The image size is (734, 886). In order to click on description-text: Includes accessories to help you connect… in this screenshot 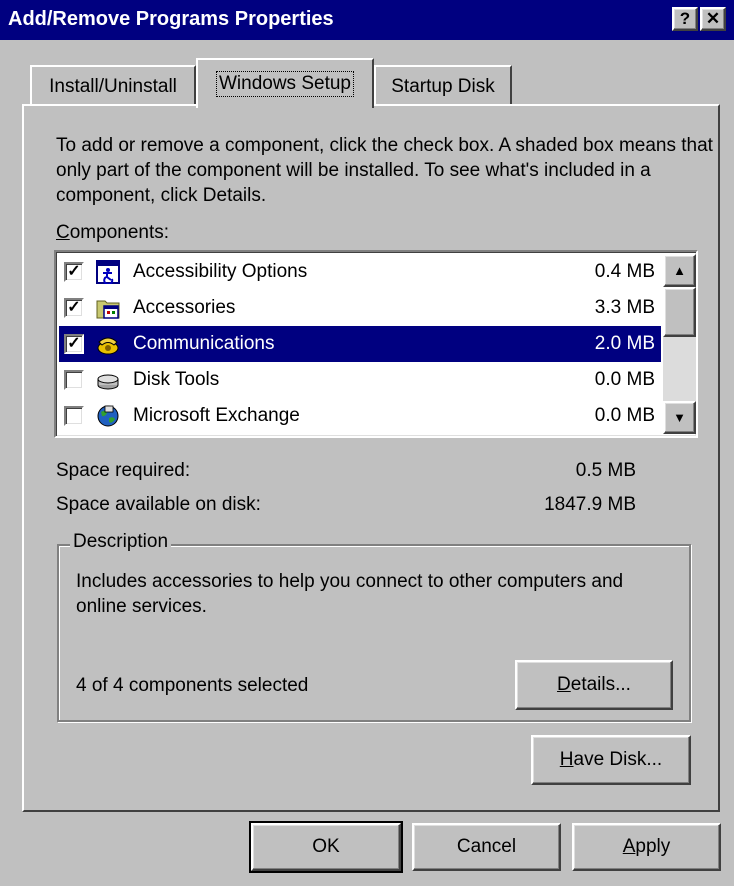, I will do `click(350, 594)`.